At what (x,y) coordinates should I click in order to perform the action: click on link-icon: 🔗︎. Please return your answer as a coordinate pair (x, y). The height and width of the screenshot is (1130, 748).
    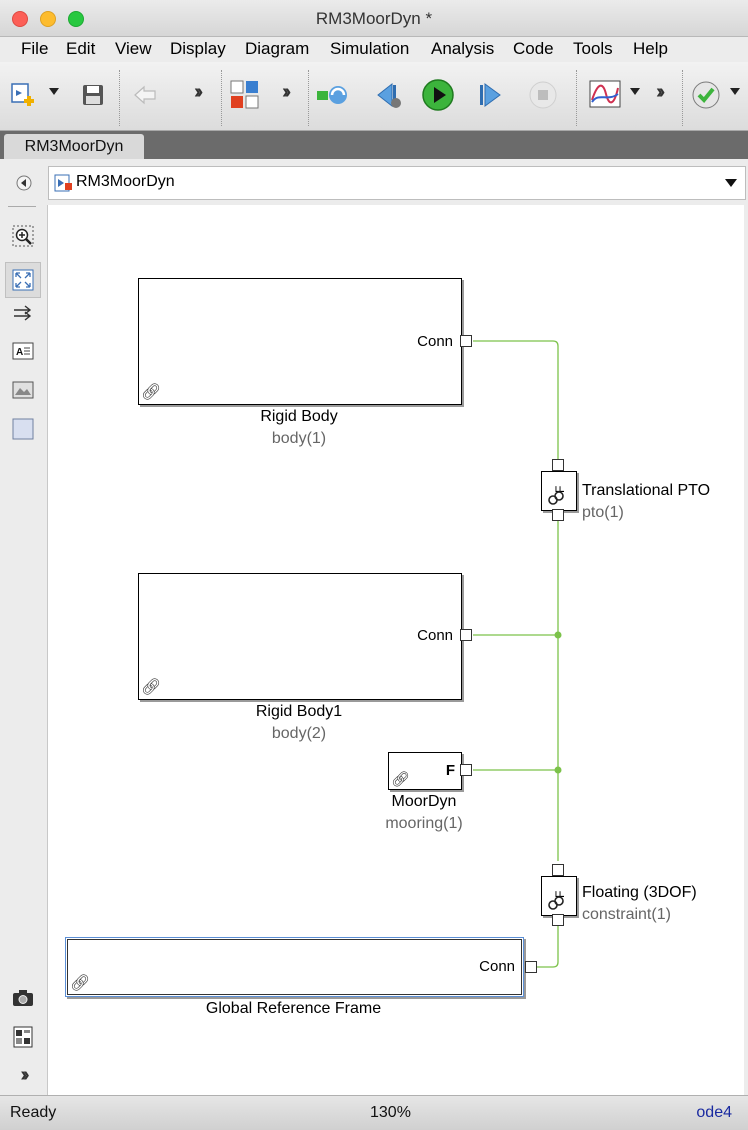
    Looking at the image, I should click on (151, 392).